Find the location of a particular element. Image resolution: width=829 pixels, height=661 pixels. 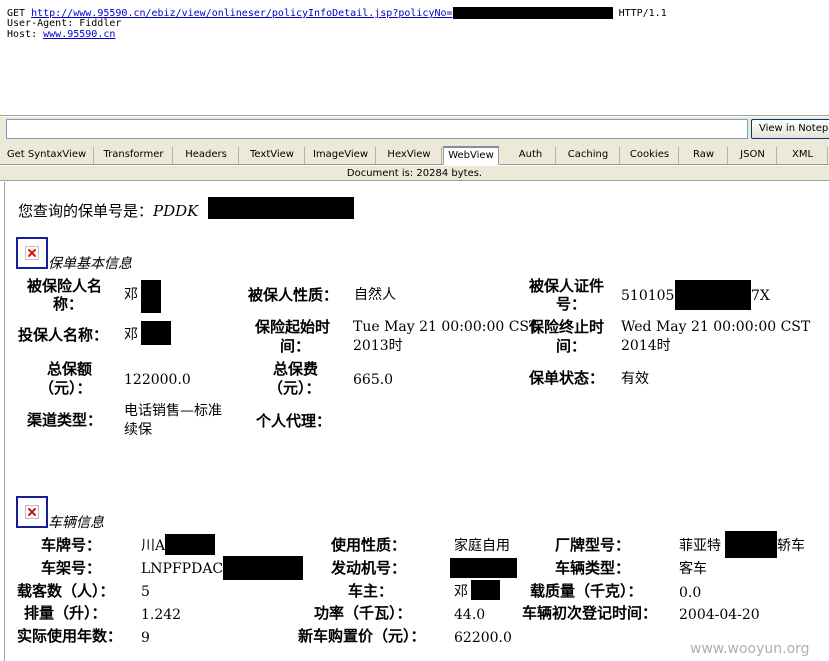

tab-cookies: Cookies is located at coordinates (650, 155).